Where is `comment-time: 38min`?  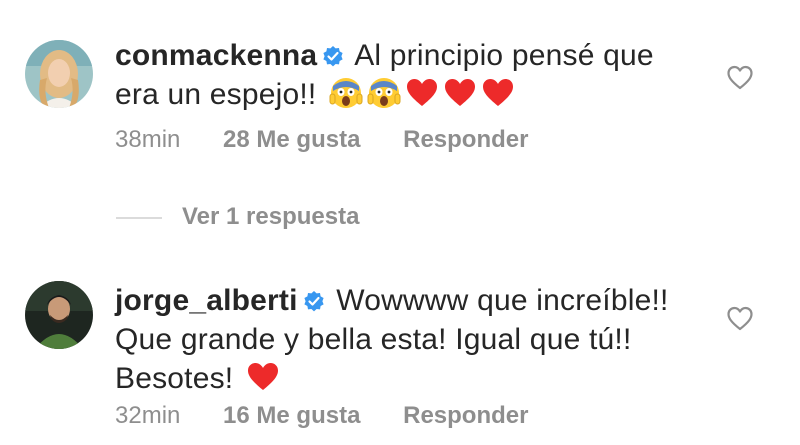 comment-time: 38min is located at coordinates (147, 139).